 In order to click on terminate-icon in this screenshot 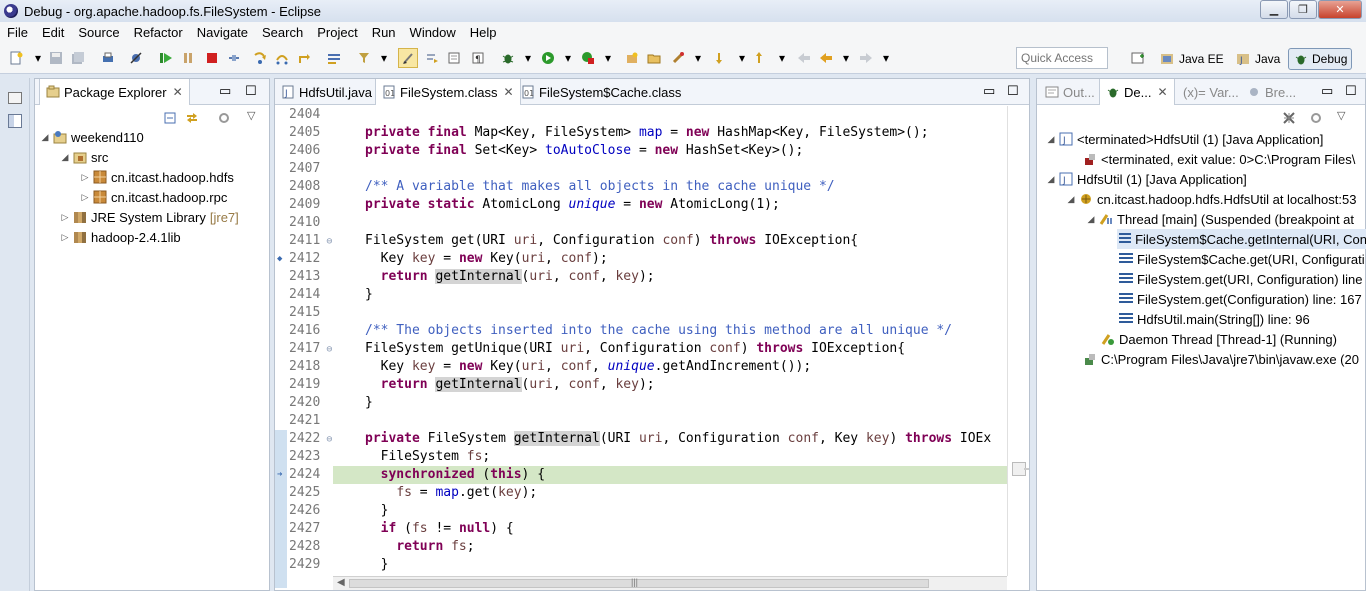, I will do `click(212, 58)`.